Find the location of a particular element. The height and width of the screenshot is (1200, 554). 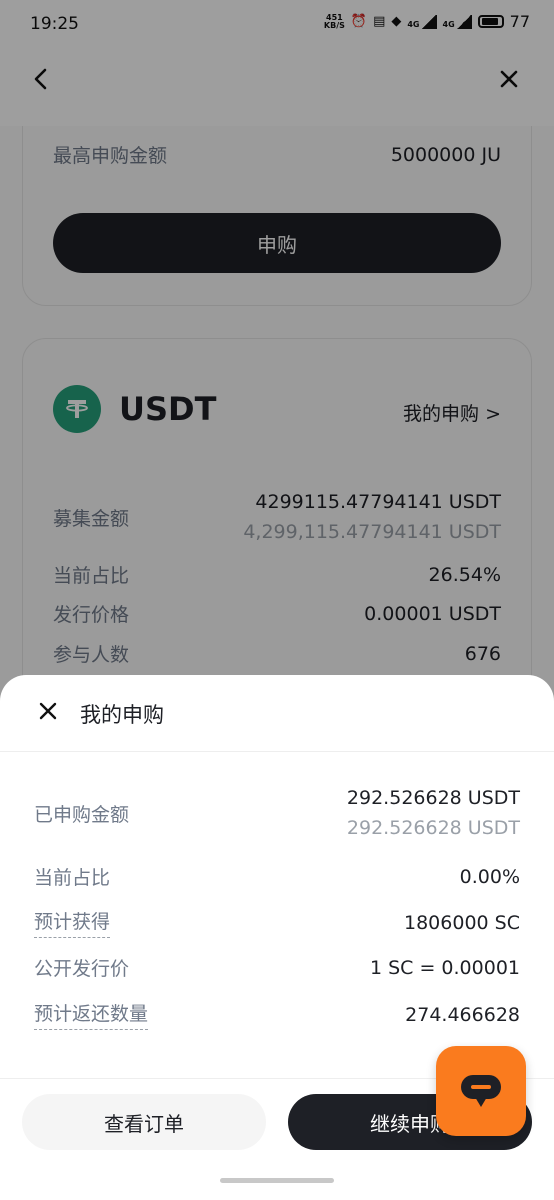

subscribed-amount-row: 已申购金额 292.526628 USDT 292.526628 USDT is located at coordinates (277, 813).